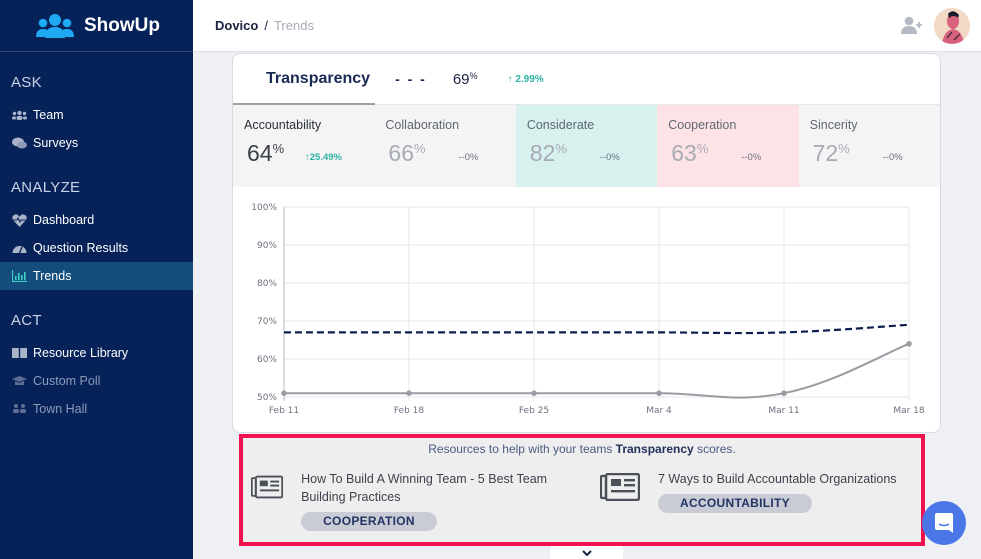 This screenshot has width=981, height=559. Describe the element at coordinates (318, 78) in the screenshot. I see `trend-title: Transparency` at that location.